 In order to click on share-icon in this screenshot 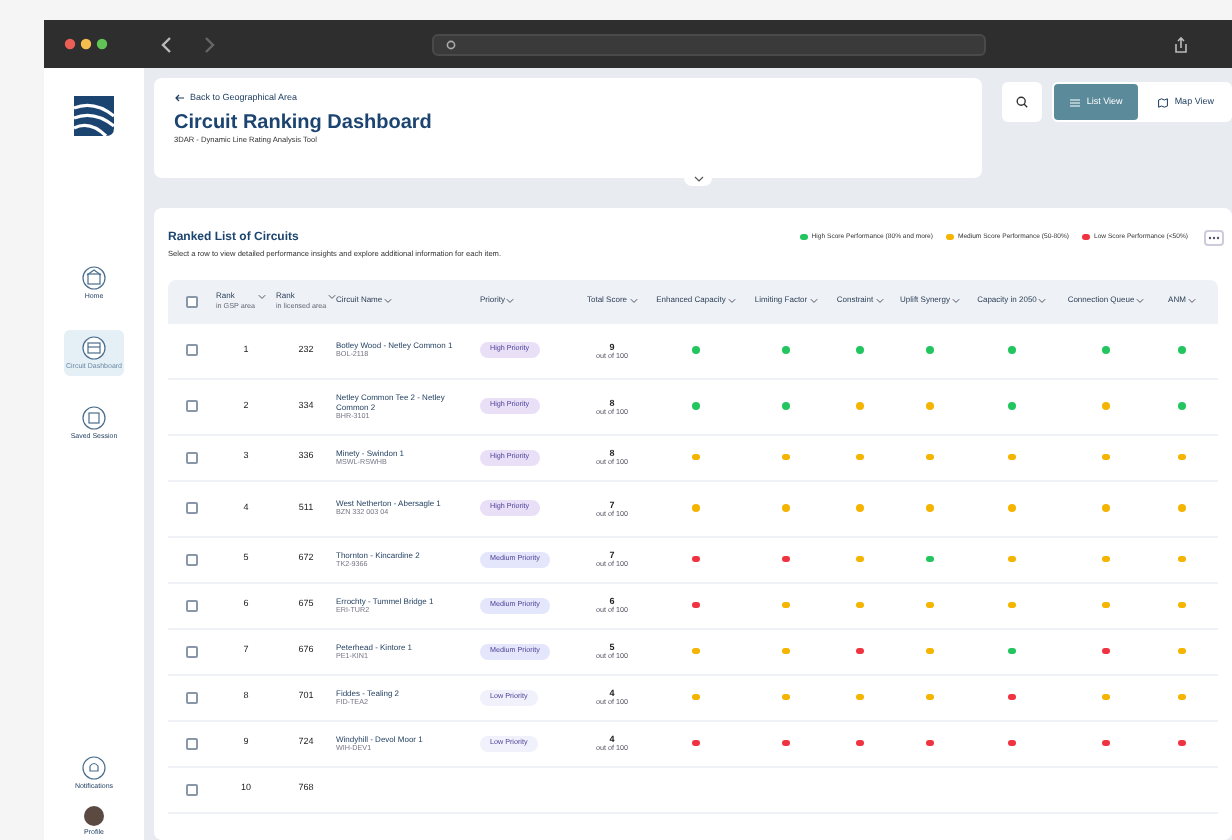, I will do `click(1181, 44)`.